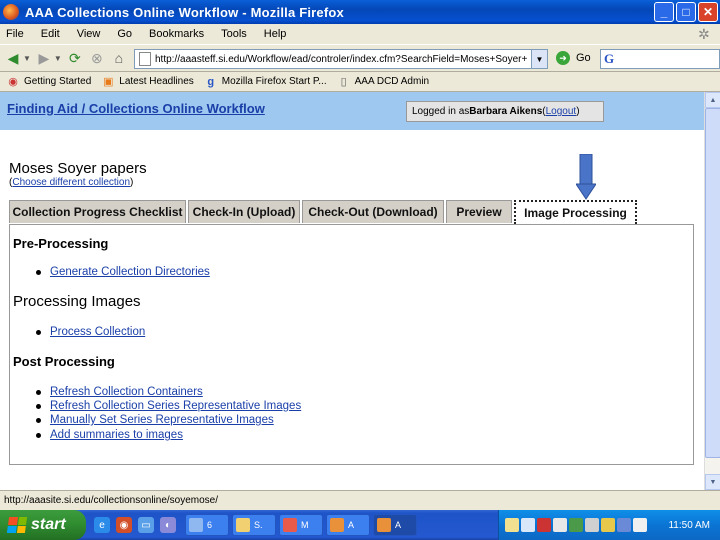 The width and height of the screenshot is (720, 540). I want to click on close-button: ✕, so click(708, 12).